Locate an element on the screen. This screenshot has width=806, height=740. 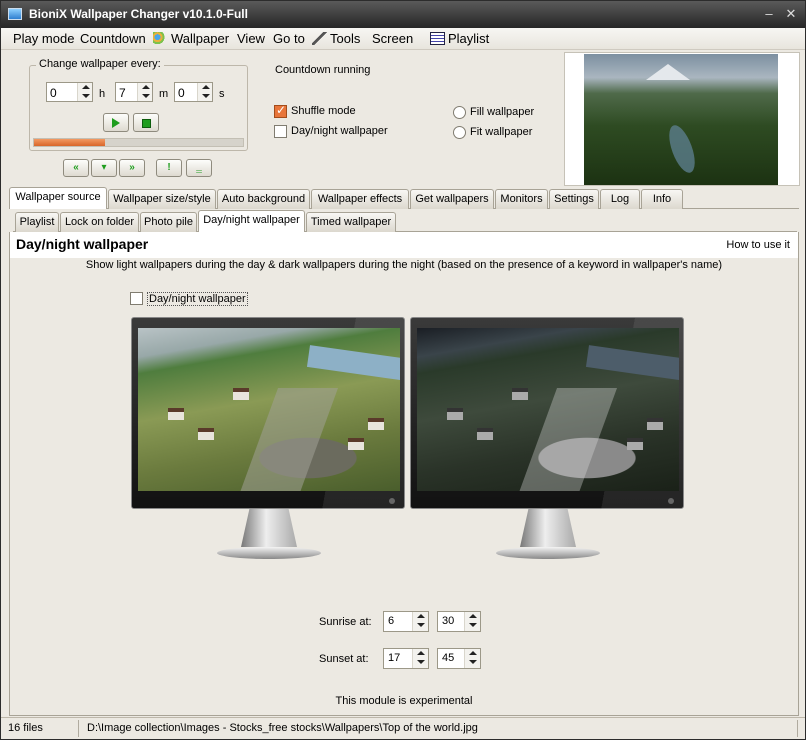
window-title: BioniX Wallpaper Changer v10.1.0-Full is located at coordinates (138, 14).